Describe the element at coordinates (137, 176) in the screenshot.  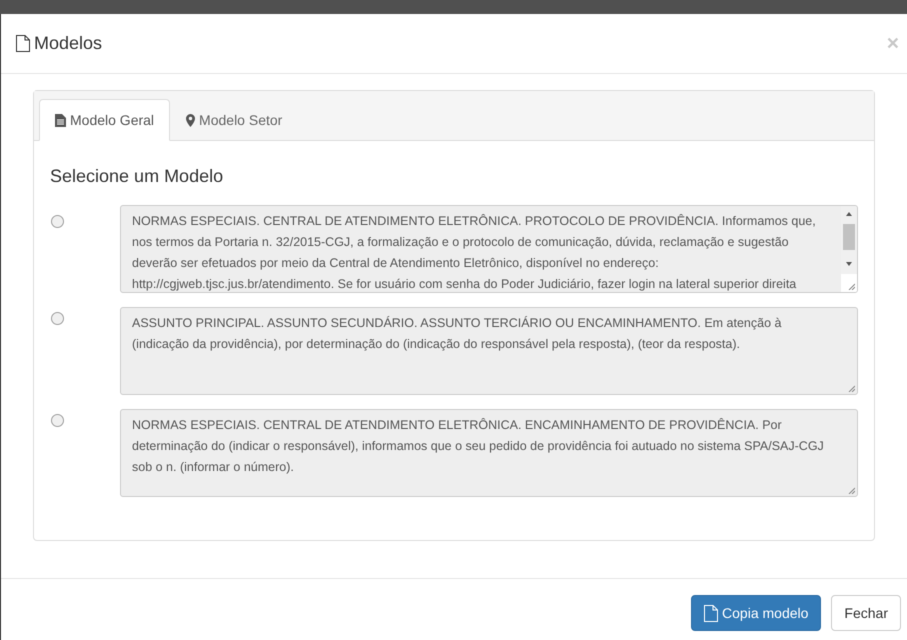
I see `section-heading: Selecione um Modelo` at that location.